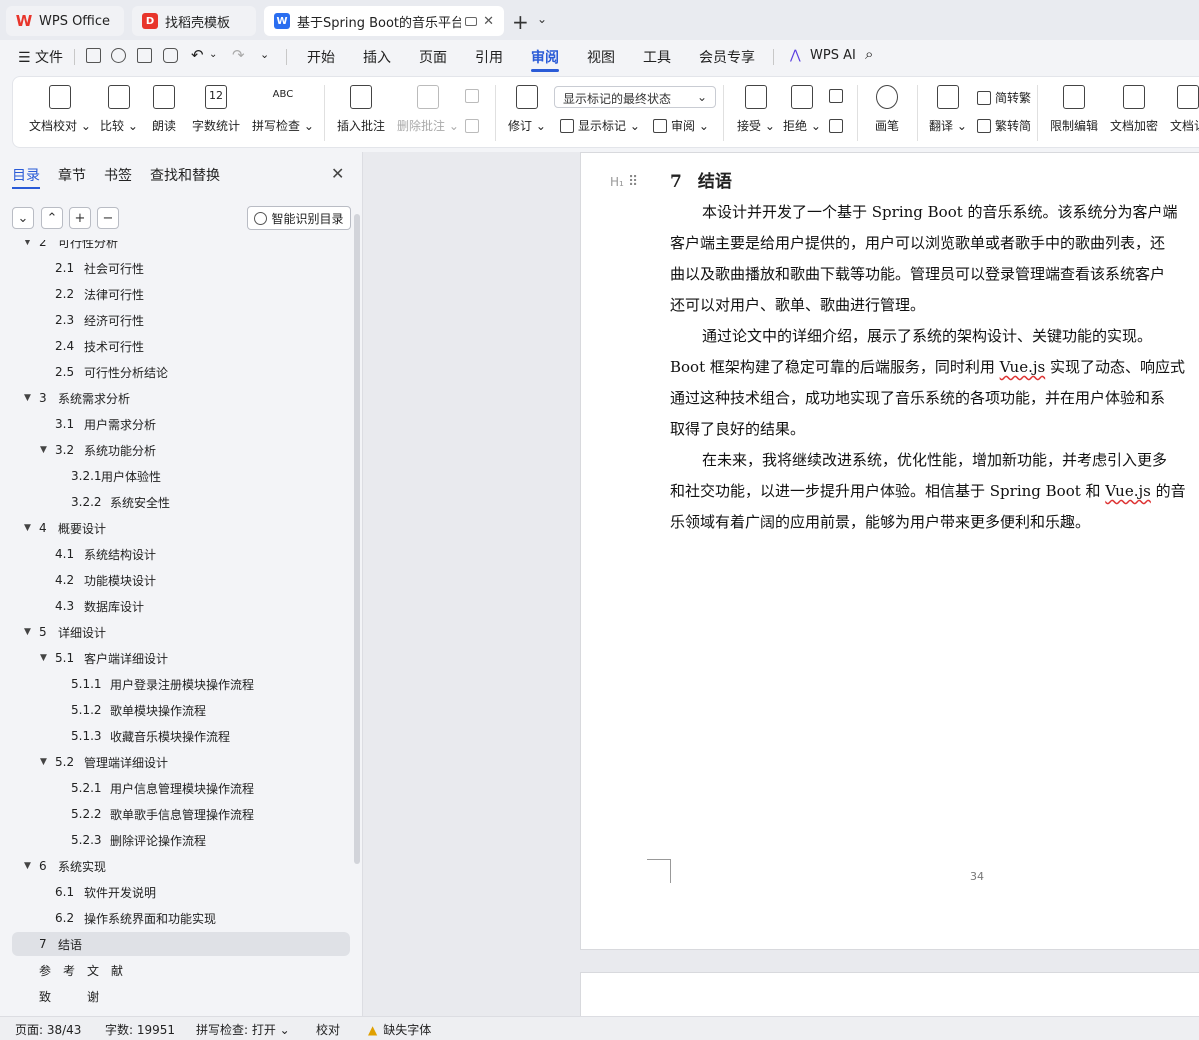 This screenshot has width=1199, height=1040. What do you see at coordinates (93, 55) in the screenshot?
I see `save-icon` at bounding box center [93, 55].